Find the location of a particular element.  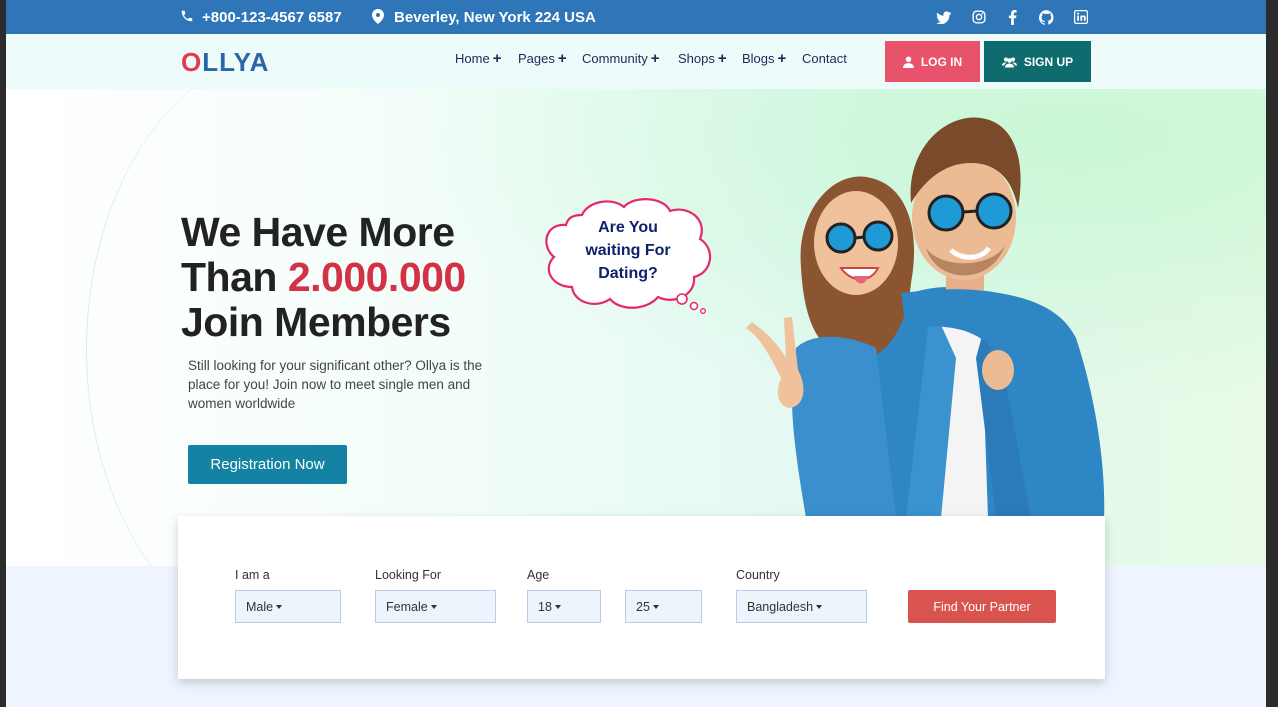

linkedin-icon is located at coordinates (1081, 17).